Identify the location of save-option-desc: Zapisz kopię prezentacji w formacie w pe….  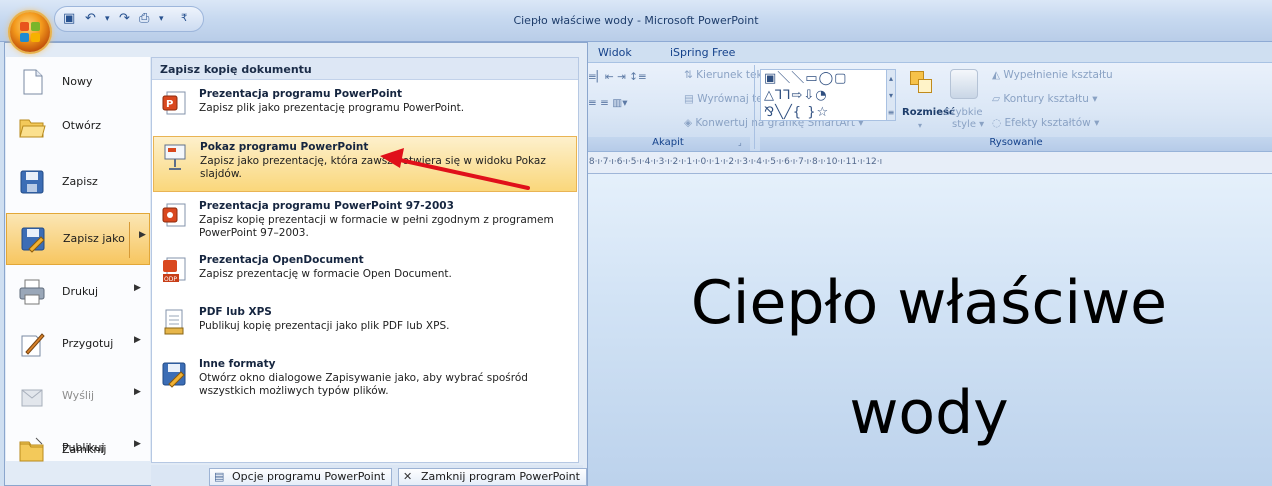
(376, 226).